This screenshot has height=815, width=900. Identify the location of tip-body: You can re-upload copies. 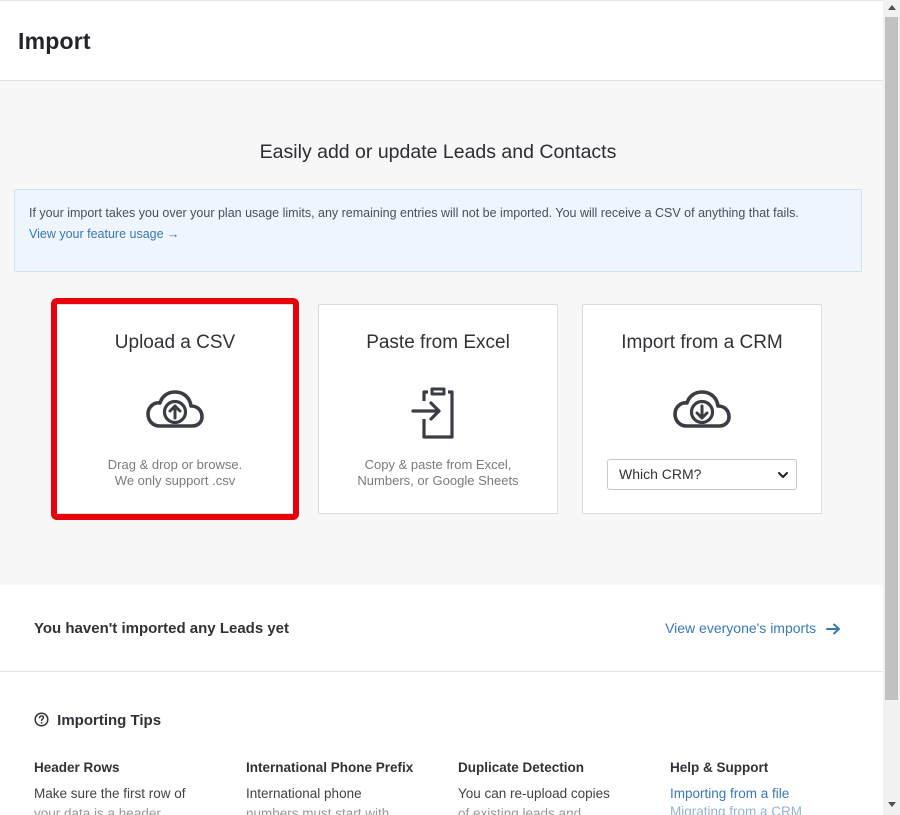
(534, 793).